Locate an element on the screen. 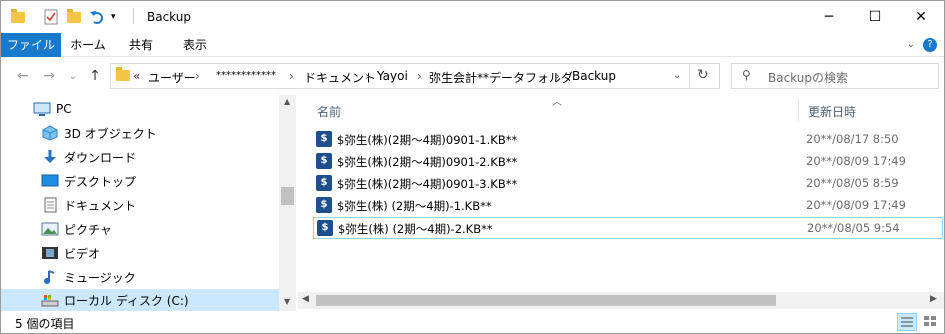 Image resolution: width=945 pixels, height=334 pixels. status-bar: 5 個の項目 is located at coordinates (472, 322).